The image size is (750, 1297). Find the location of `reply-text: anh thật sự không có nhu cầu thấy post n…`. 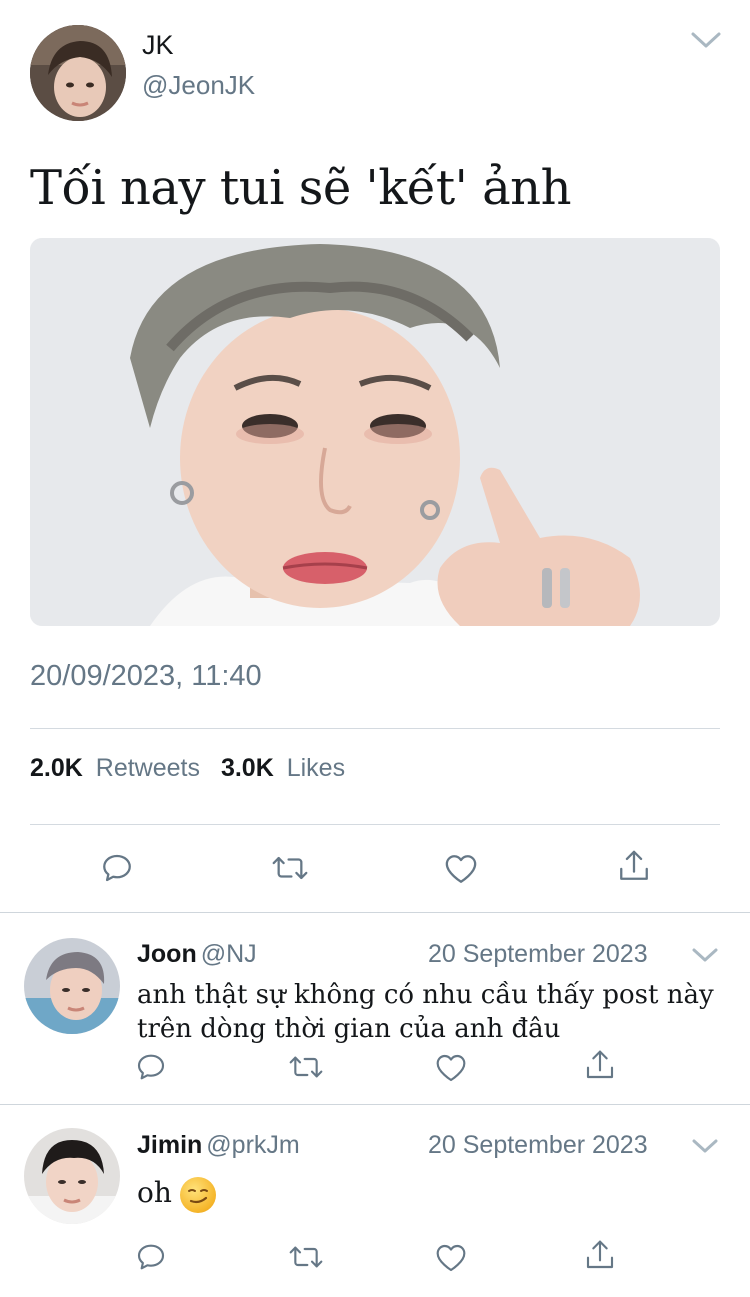

reply-text: anh thật sự không có nhu cầu thấy post n… is located at coordinates (425, 1012).